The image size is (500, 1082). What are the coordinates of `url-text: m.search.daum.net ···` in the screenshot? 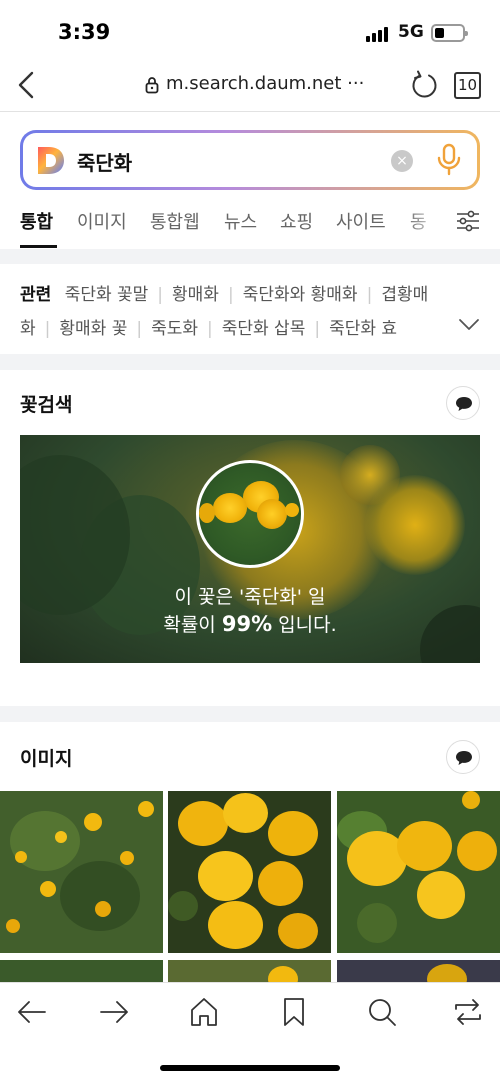 It's located at (265, 83).